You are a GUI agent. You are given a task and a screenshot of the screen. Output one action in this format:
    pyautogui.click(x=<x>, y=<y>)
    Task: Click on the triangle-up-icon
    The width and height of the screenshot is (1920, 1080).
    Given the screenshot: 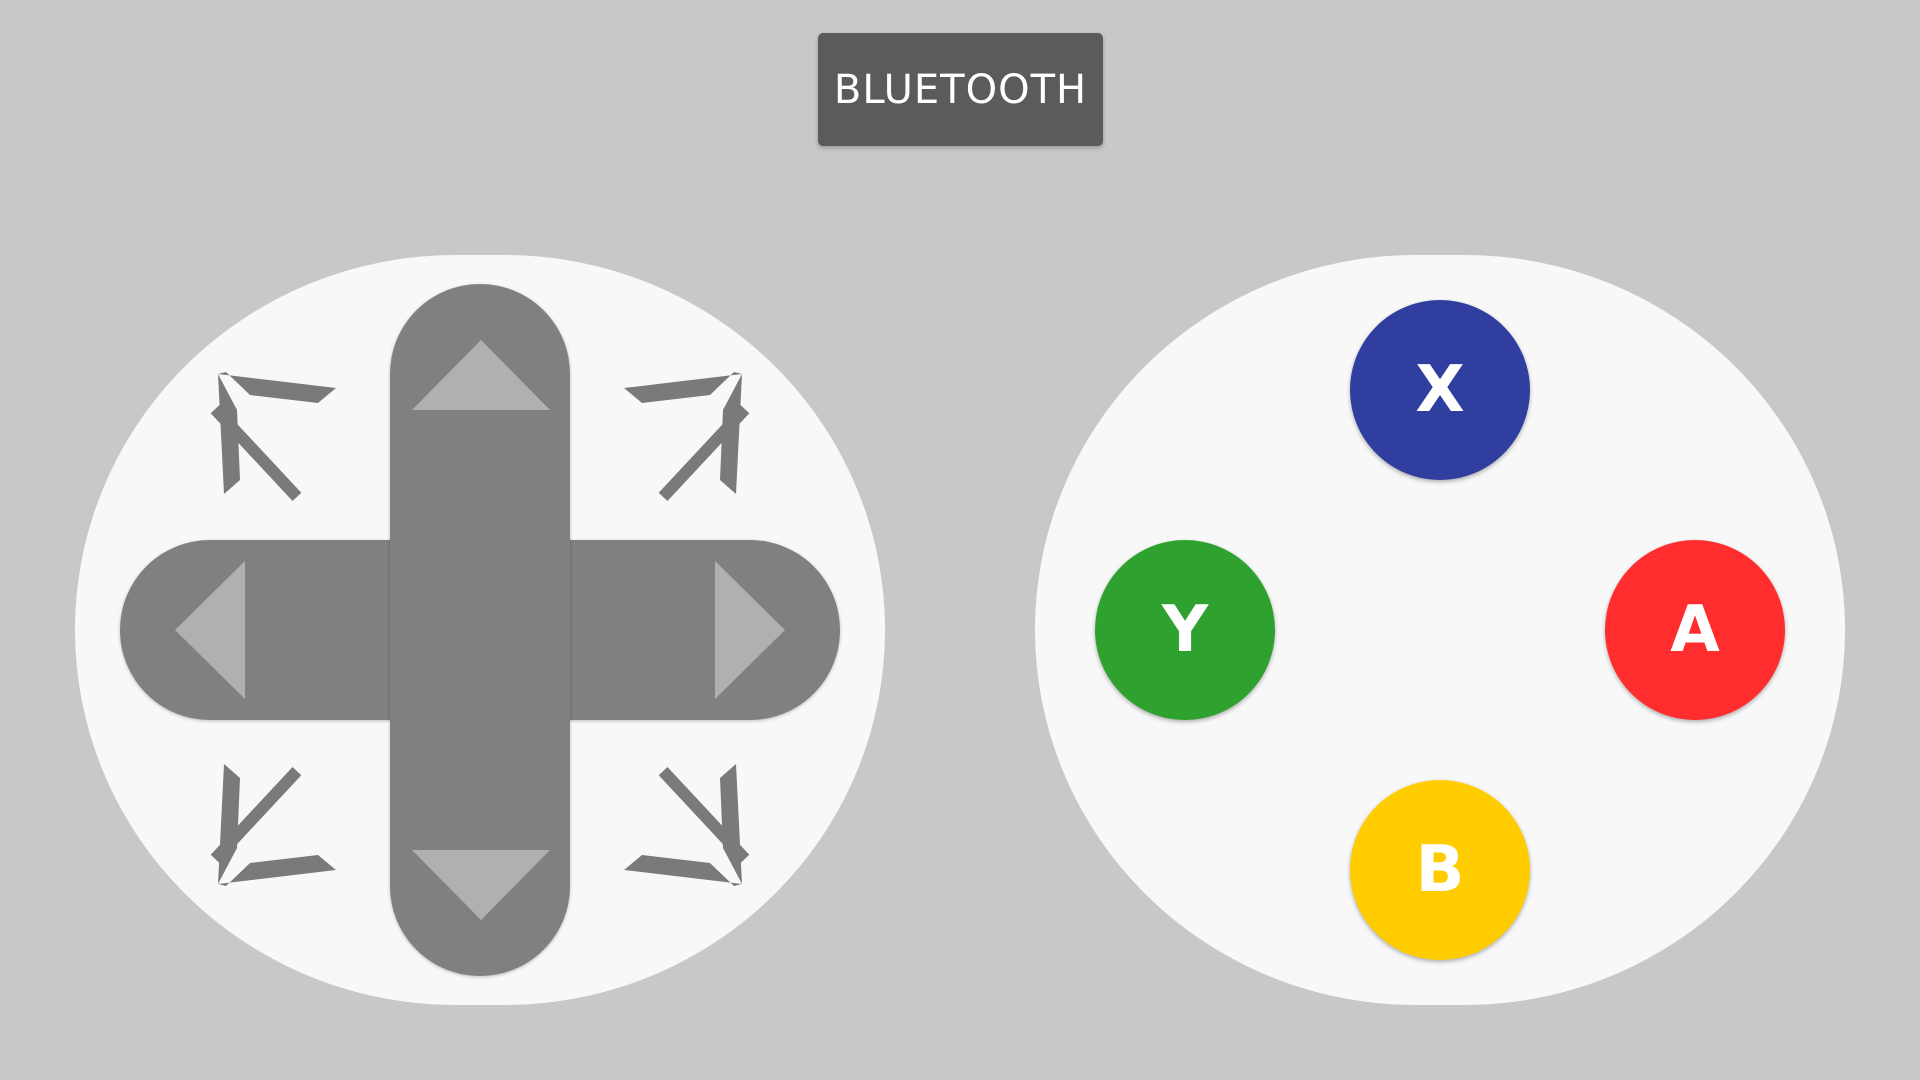 What is the action you would take?
    pyautogui.click(x=481, y=375)
    